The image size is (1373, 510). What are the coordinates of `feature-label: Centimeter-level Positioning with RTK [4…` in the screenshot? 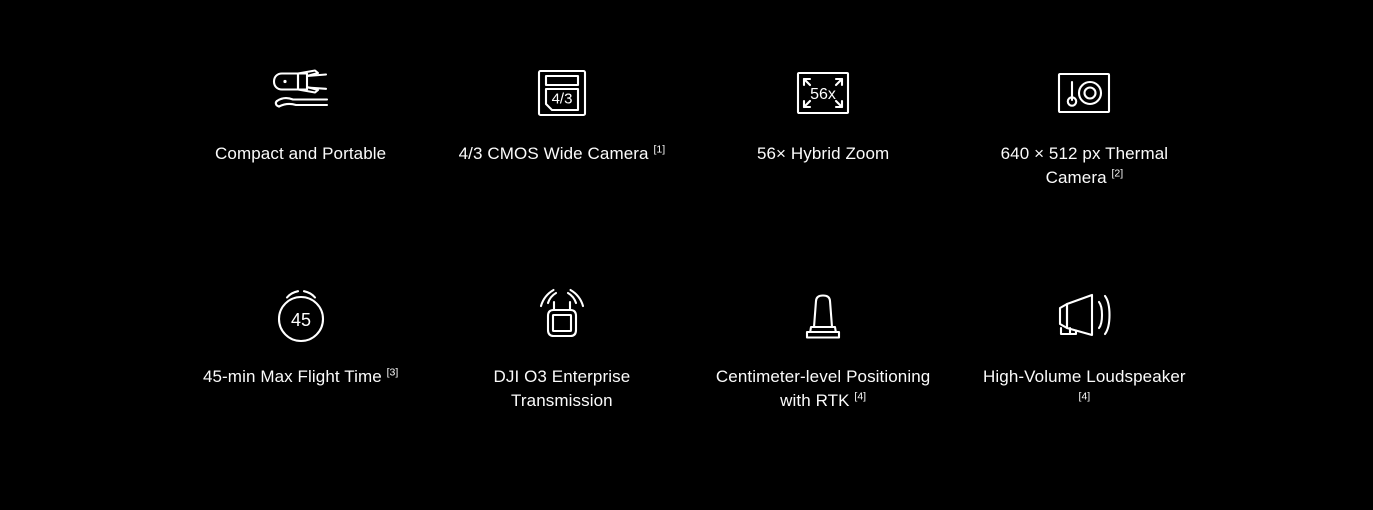 It's located at (823, 389).